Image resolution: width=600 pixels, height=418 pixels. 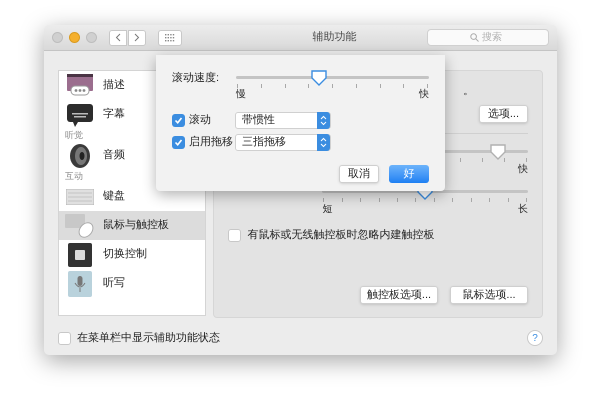 I want to click on sidebar-item: 切换控制, so click(x=132, y=254).